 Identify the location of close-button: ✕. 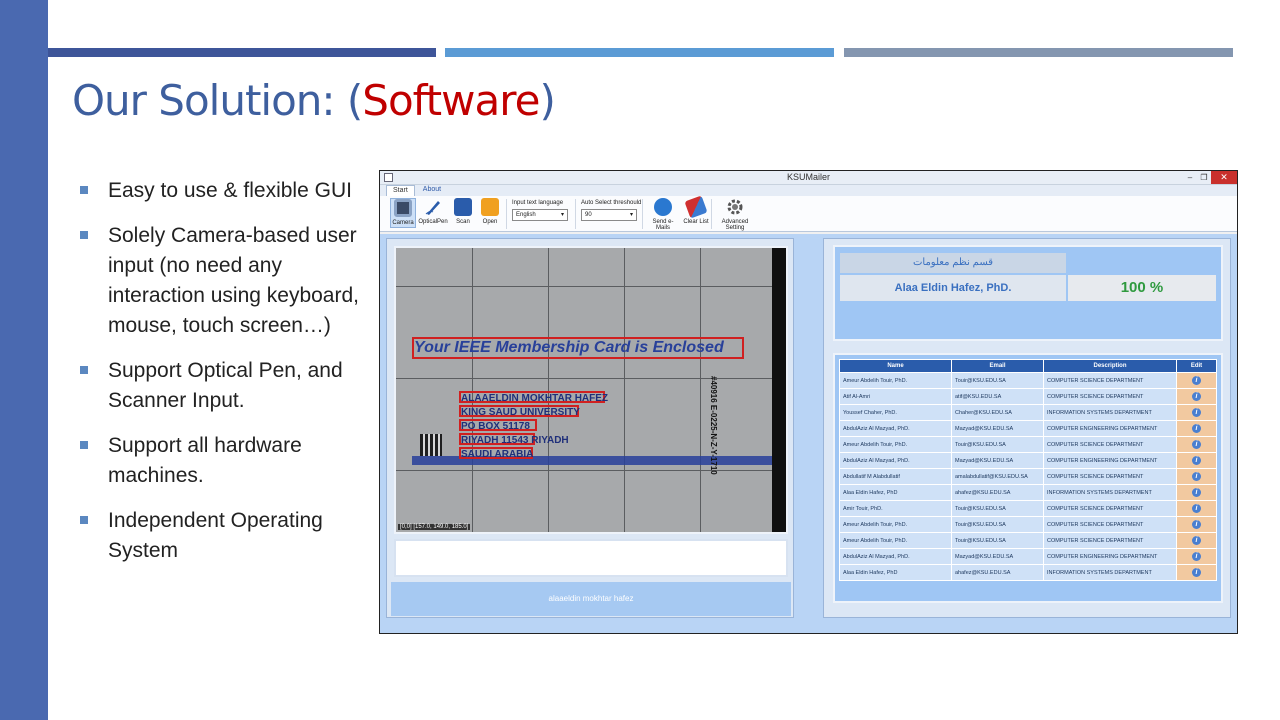
(1224, 177).